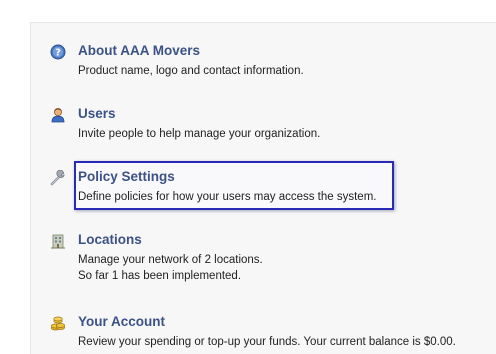 The image size is (496, 354). What do you see at coordinates (126, 177) in the screenshot?
I see `settings-item-title: Policy Settings` at bounding box center [126, 177].